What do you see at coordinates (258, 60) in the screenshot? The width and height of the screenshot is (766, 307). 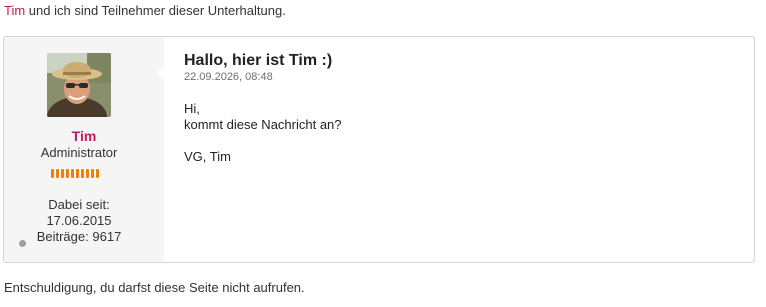 I see `message-title: Hallo, hier ist Tim :)` at bounding box center [258, 60].